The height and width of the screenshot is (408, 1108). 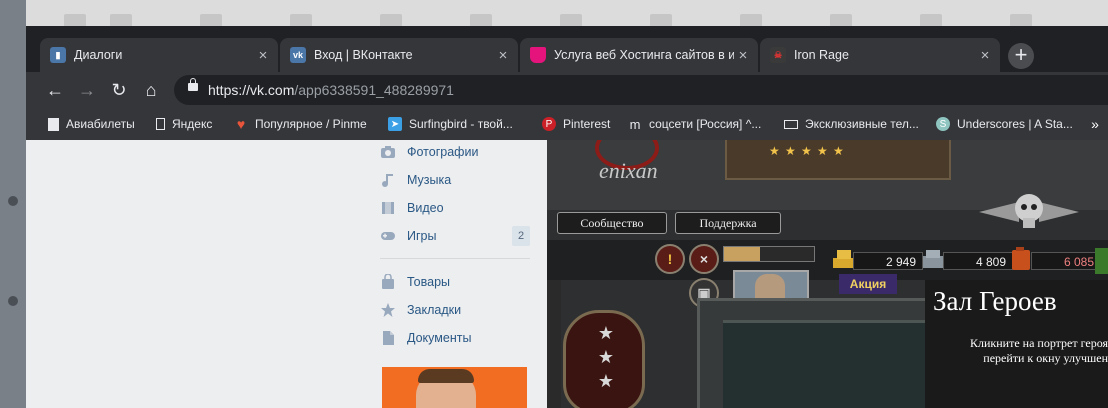 I want to click on pinterest-icon: P, so click(x=549, y=124).